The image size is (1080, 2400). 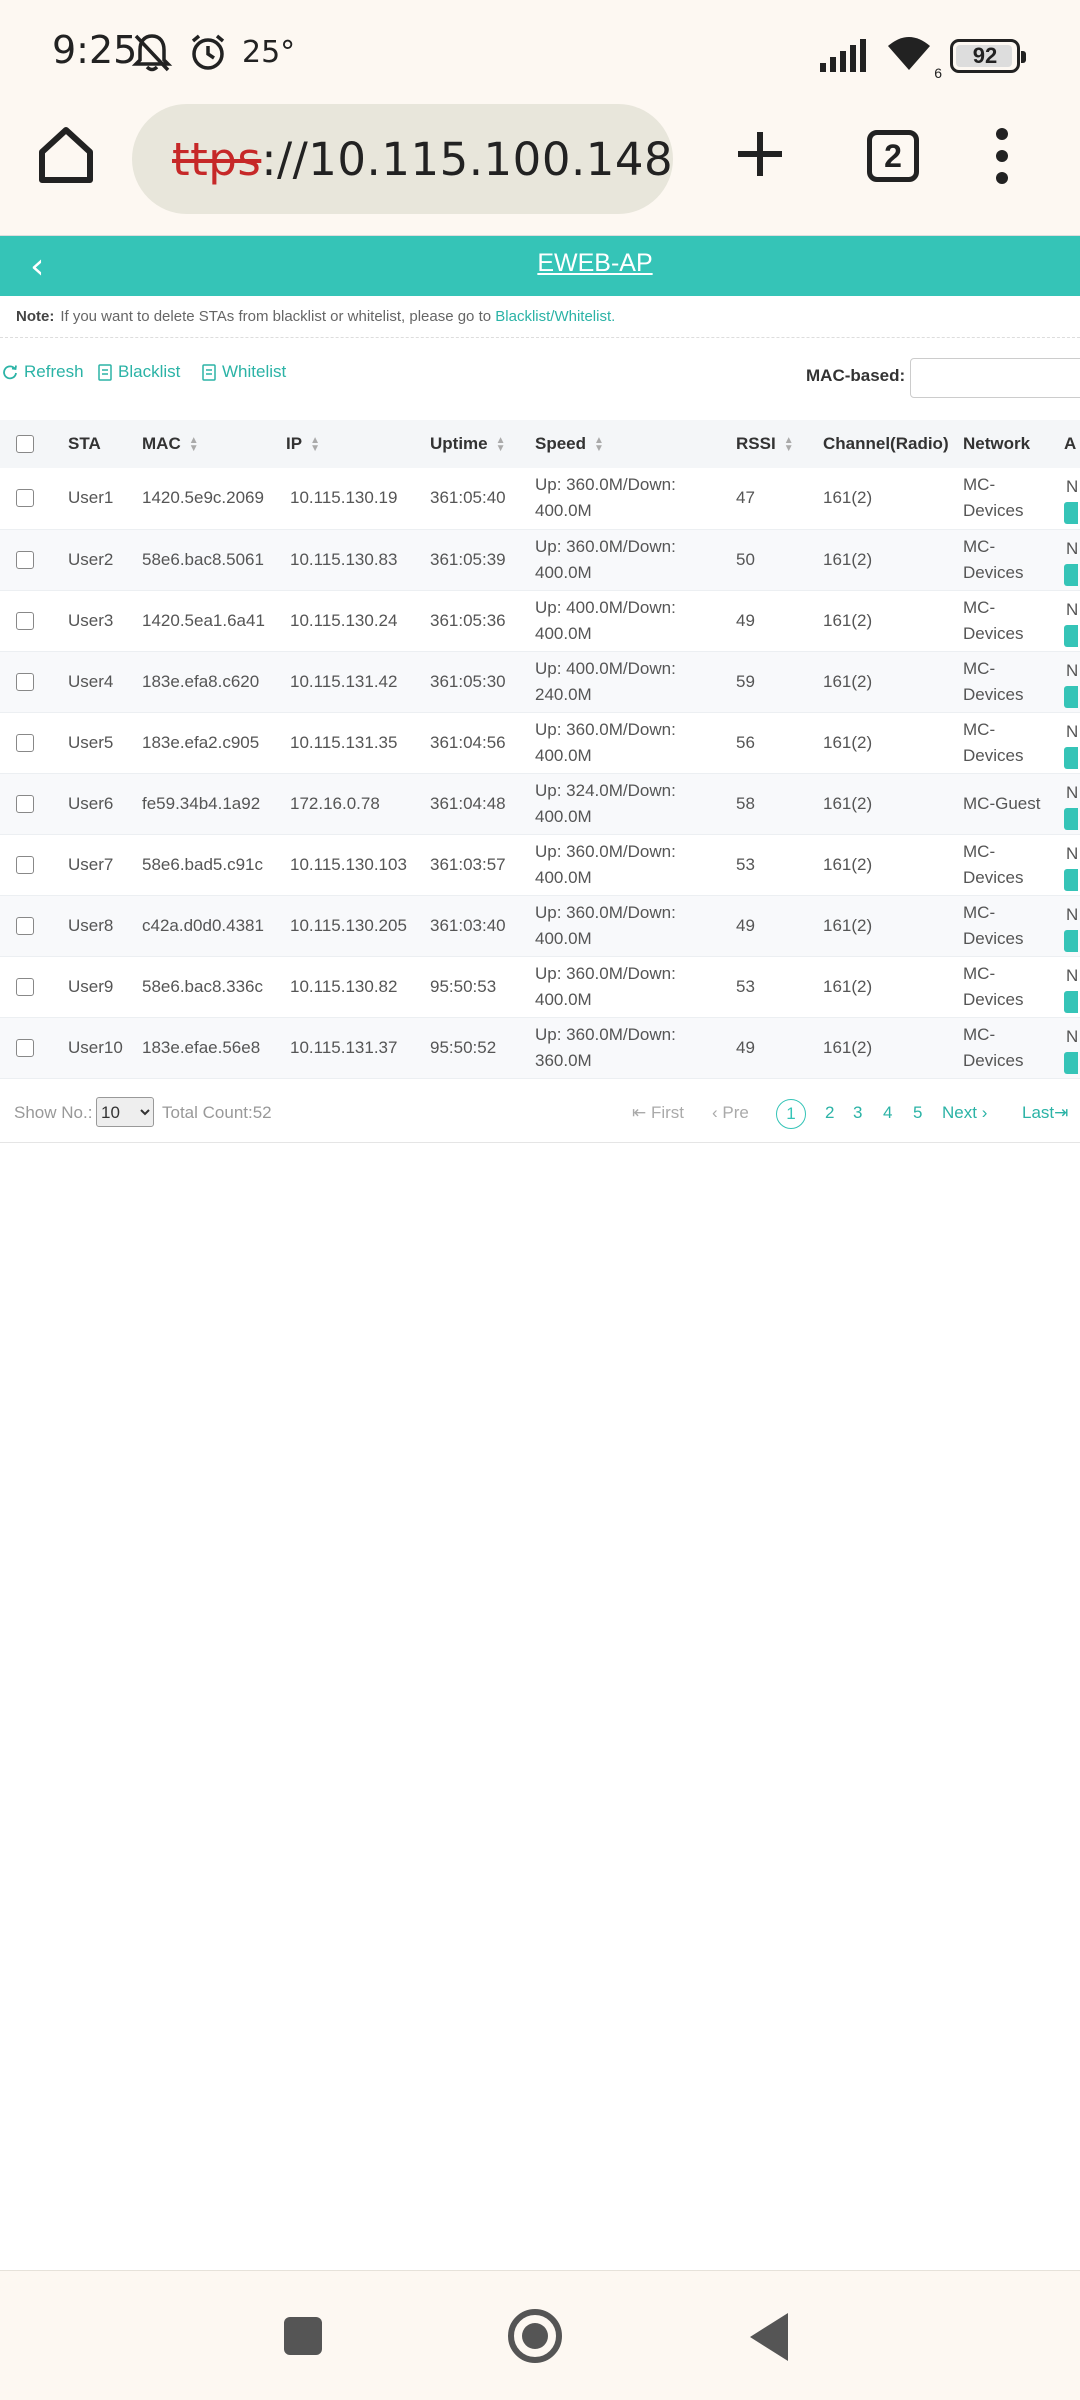 I want to click on page-2: 2, so click(x=829, y=1113).